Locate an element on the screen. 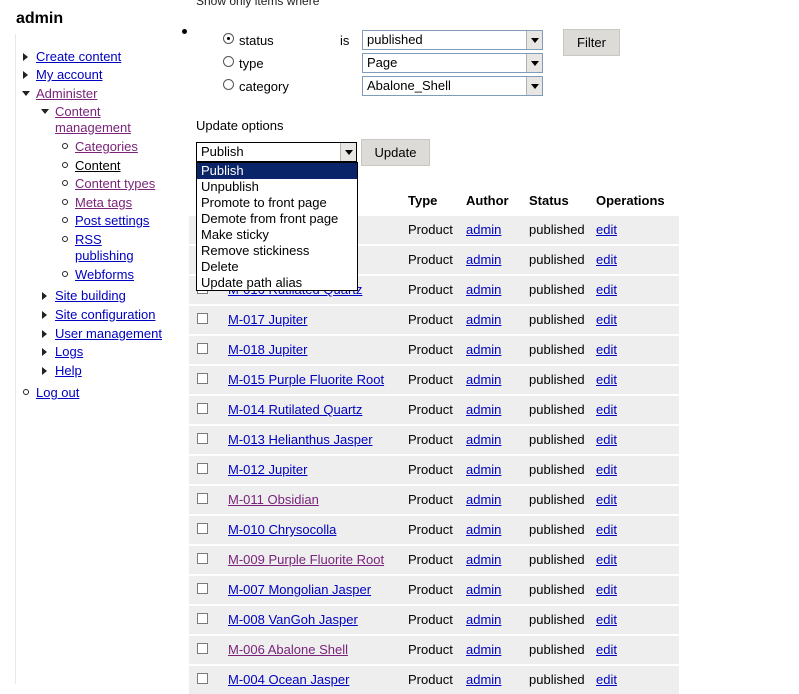 The image size is (799, 694). sidebar-divider is located at coordinates (15, 359).